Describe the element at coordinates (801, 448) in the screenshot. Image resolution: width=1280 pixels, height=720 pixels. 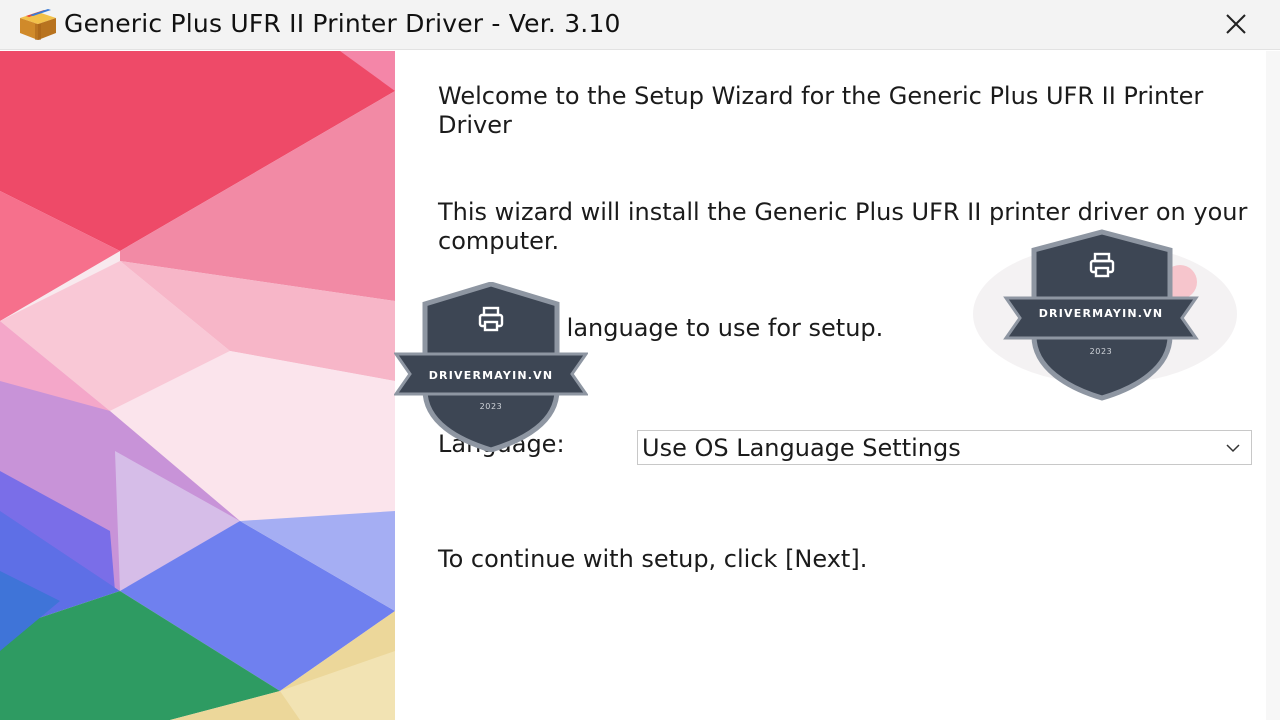
I see `language-selected-value: Use OS Language Settings` at that location.